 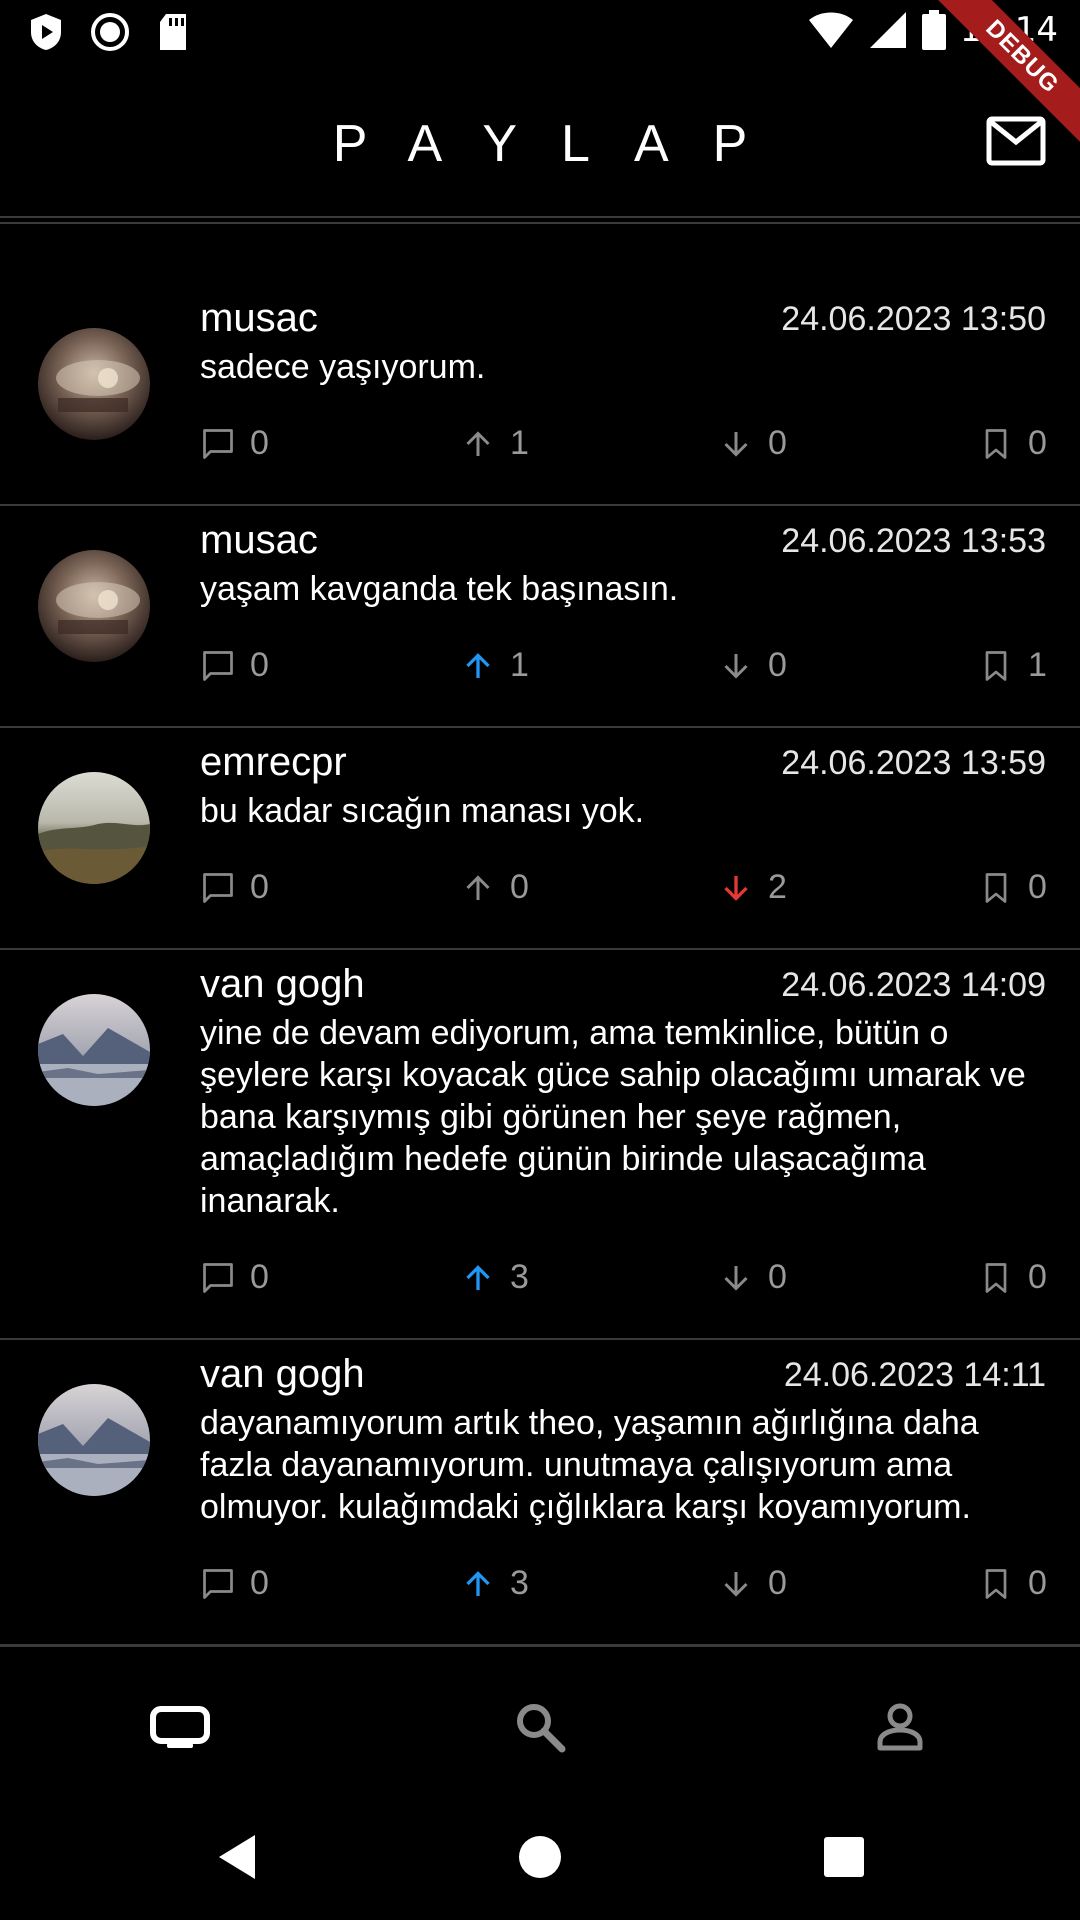 What do you see at coordinates (439, 589) in the screenshot?
I see `post-text: yaşam kavganda tek başınasın.` at bounding box center [439, 589].